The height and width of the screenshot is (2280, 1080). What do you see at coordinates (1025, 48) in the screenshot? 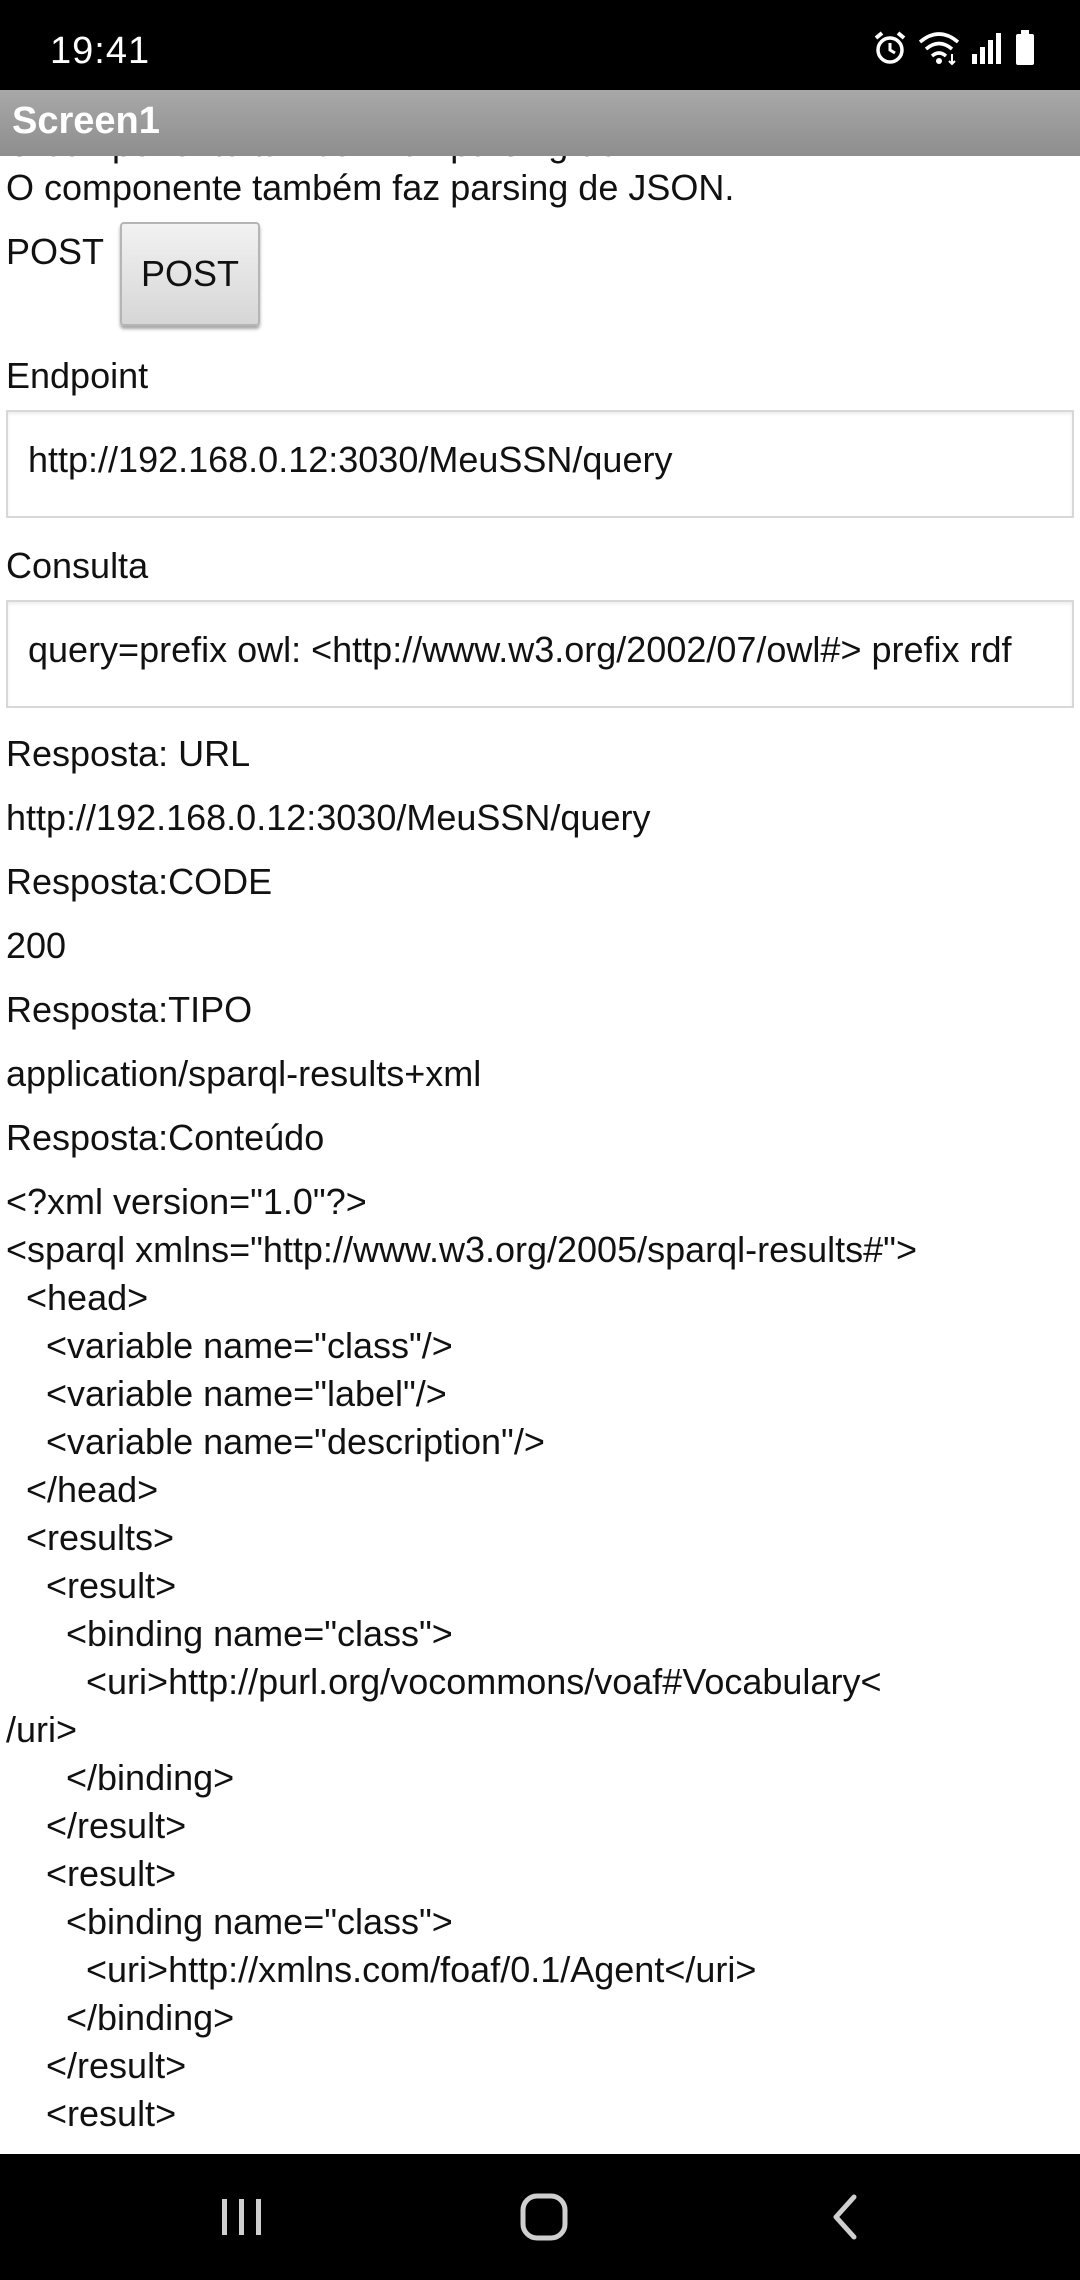
I see `battery-icon` at bounding box center [1025, 48].